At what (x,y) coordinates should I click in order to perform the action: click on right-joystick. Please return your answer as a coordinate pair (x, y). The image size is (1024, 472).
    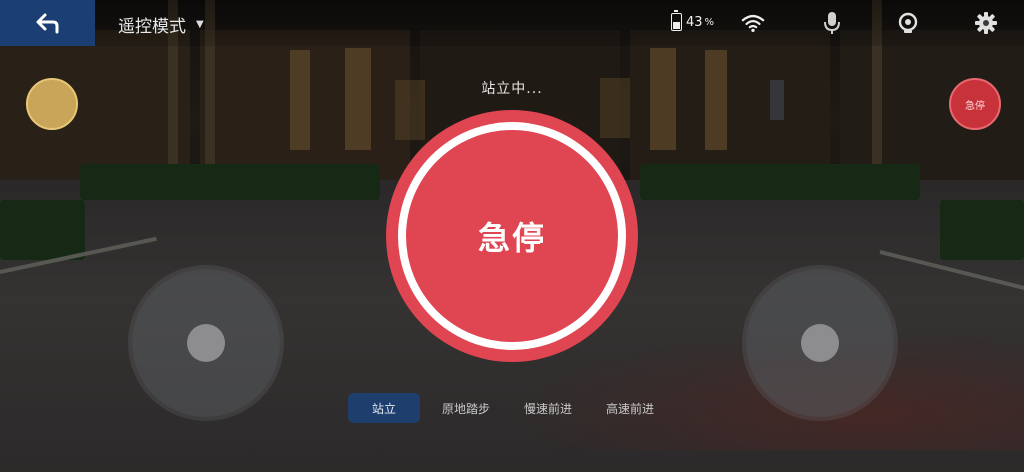
    Looking at the image, I should click on (820, 343).